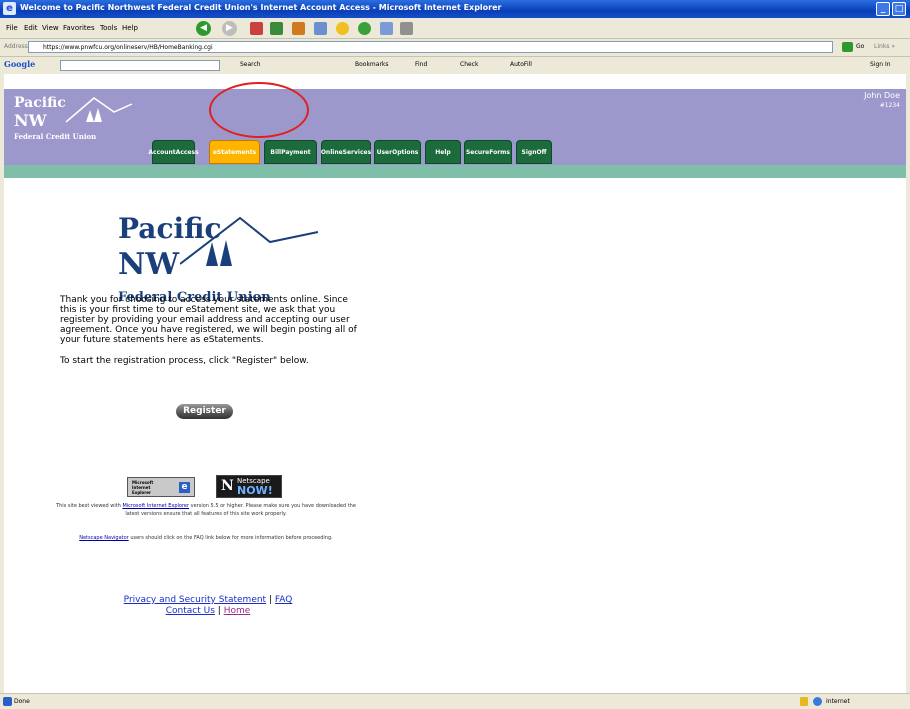 This screenshot has height=709, width=910. What do you see at coordinates (817, 701) in the screenshot?
I see `globe-icon` at bounding box center [817, 701].